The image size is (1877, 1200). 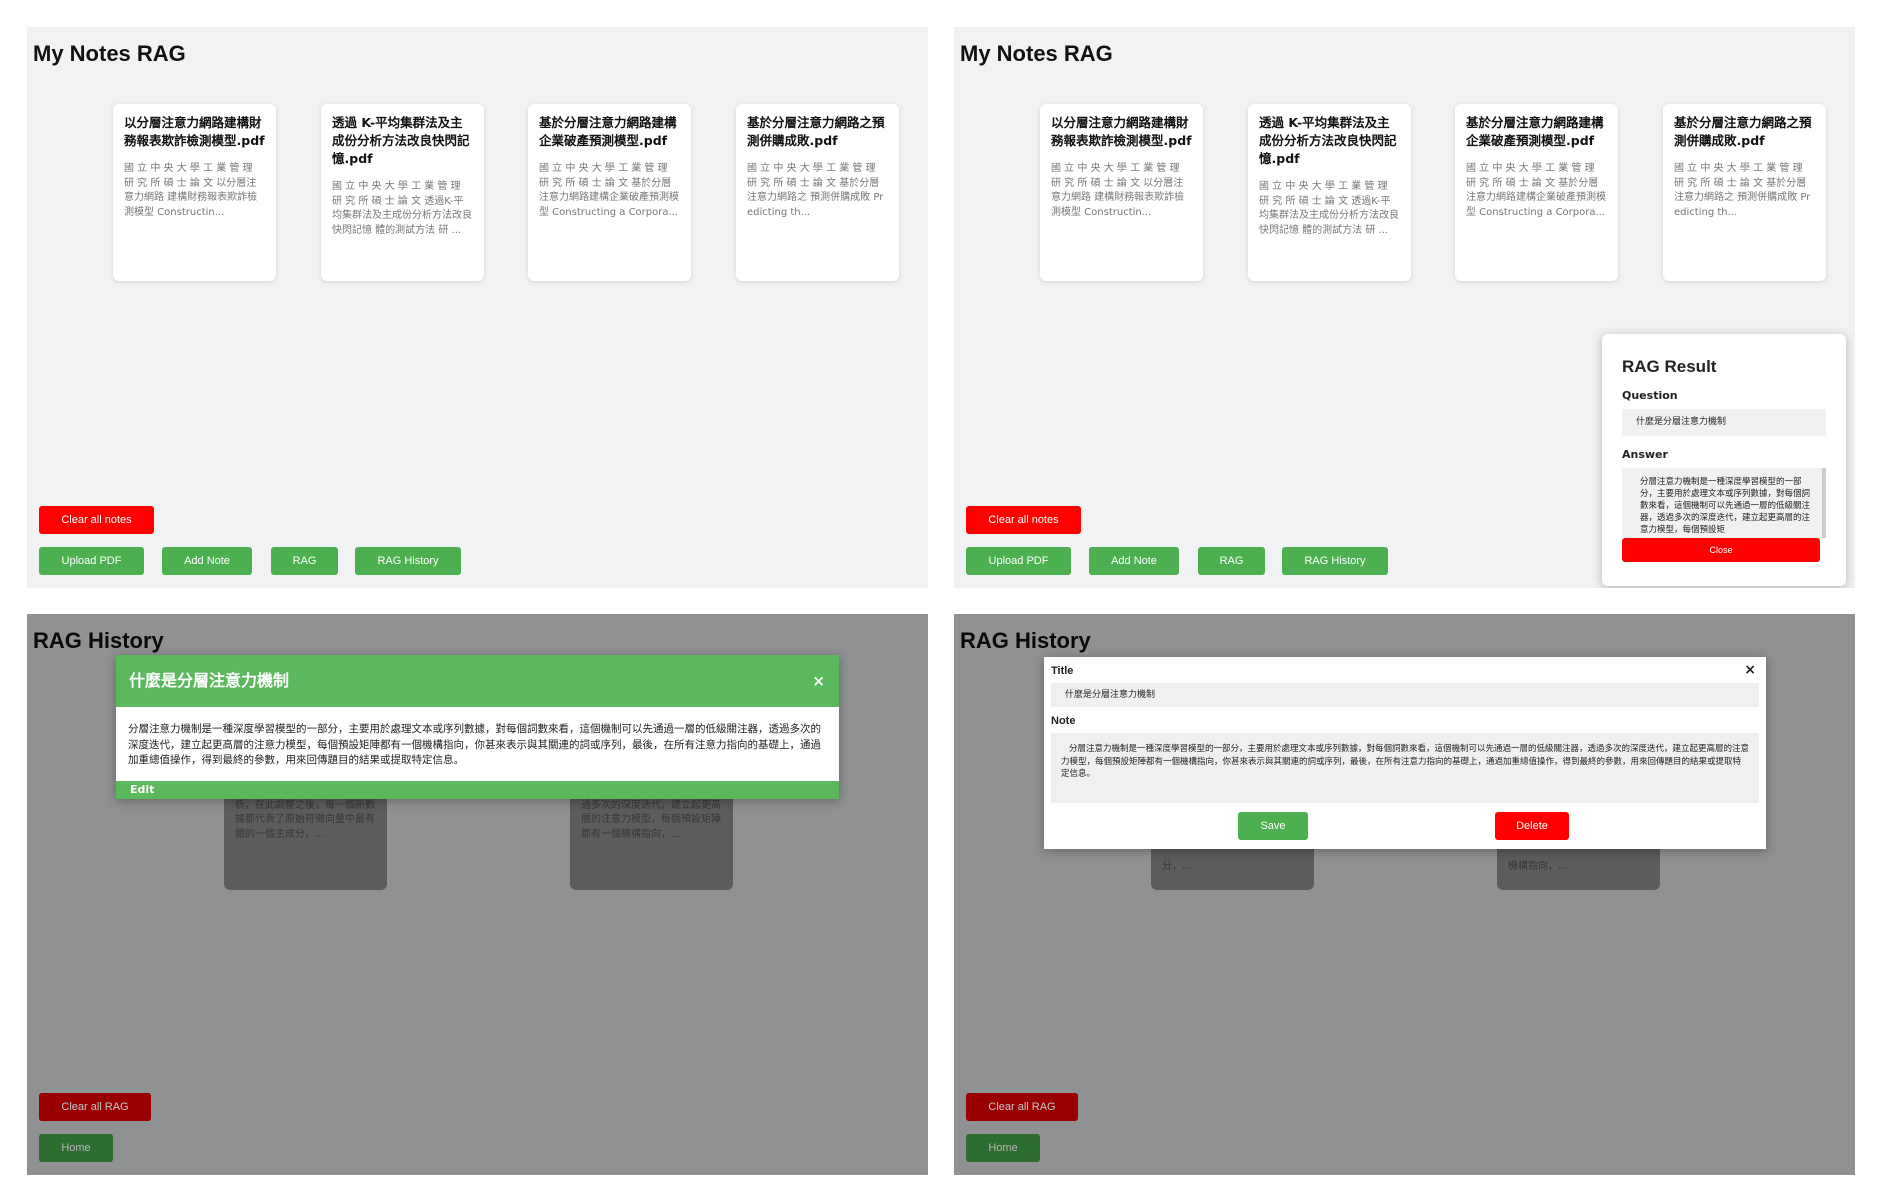 What do you see at coordinates (1532, 826) in the screenshot?
I see `delete-button: Delete` at bounding box center [1532, 826].